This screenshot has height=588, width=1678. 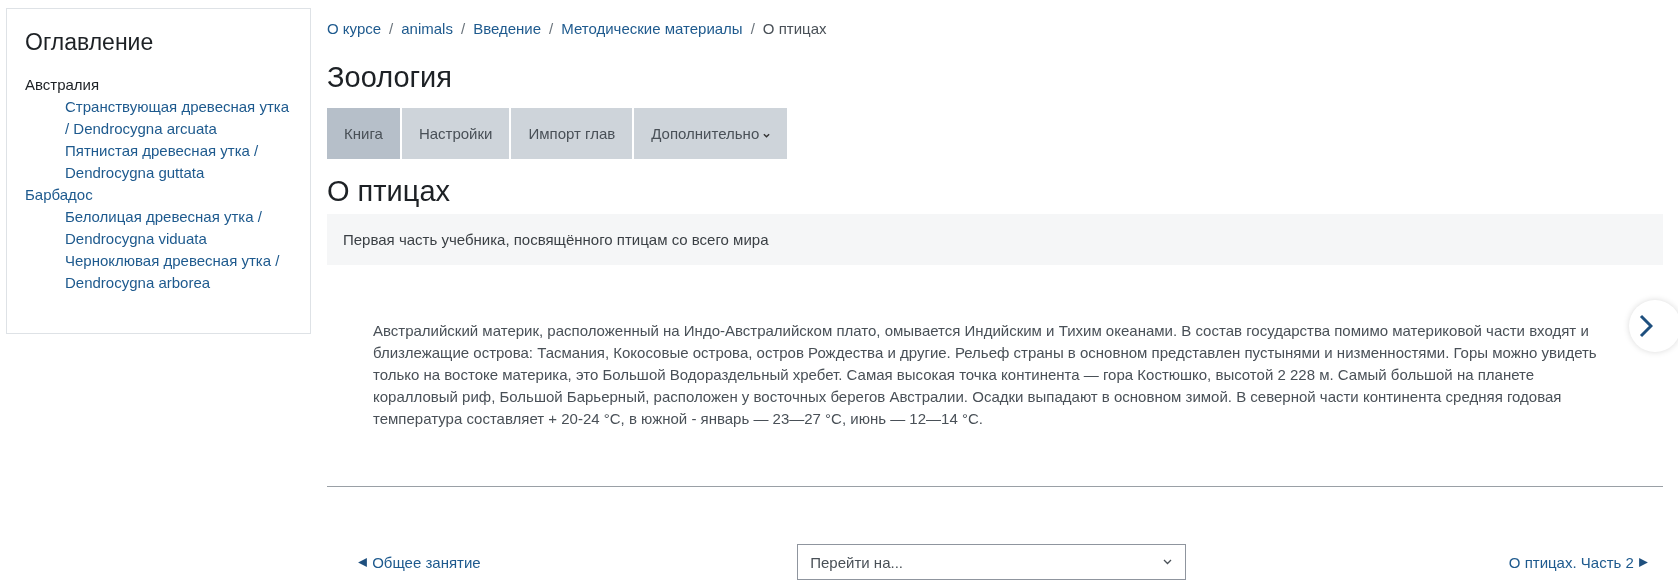 What do you see at coordinates (507, 28) in the screenshot?
I see `breadcrumb-link: Введение` at bounding box center [507, 28].